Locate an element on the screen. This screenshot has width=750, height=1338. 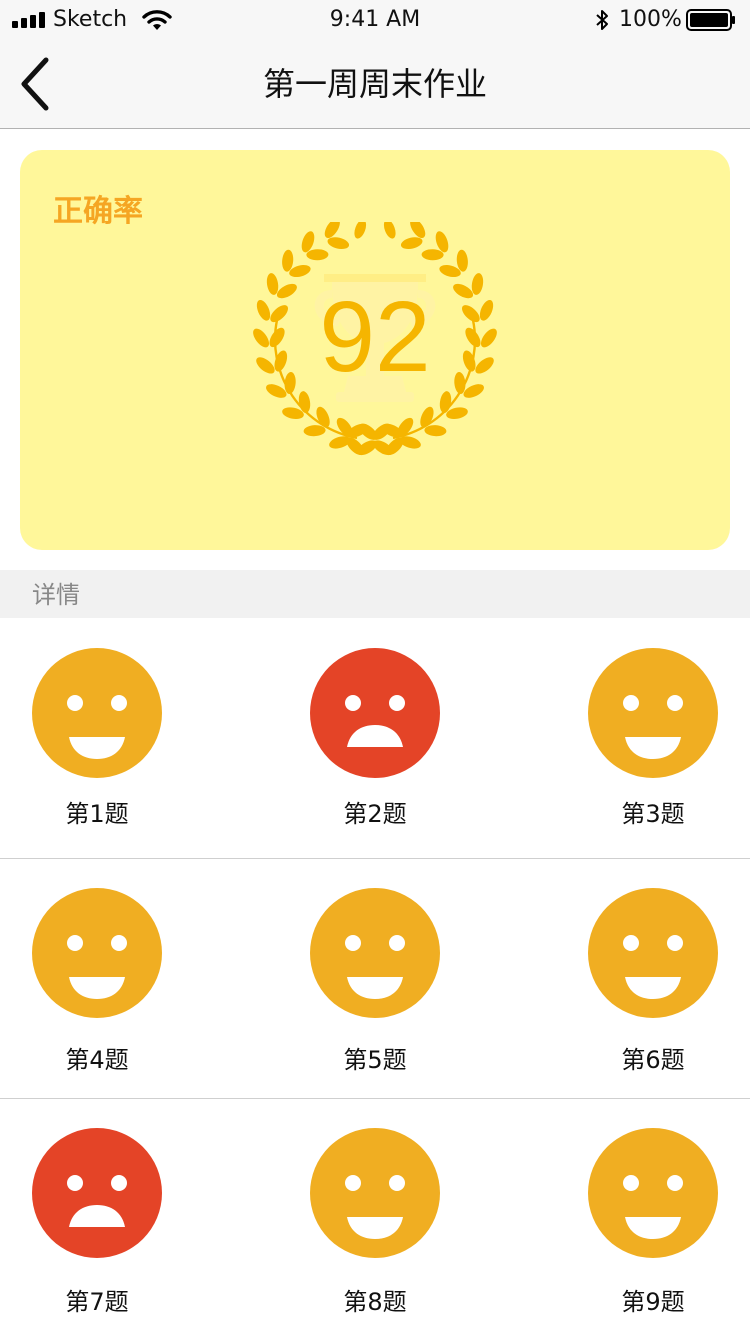
question-label: 第9题 is located at coordinates (653, 1302).